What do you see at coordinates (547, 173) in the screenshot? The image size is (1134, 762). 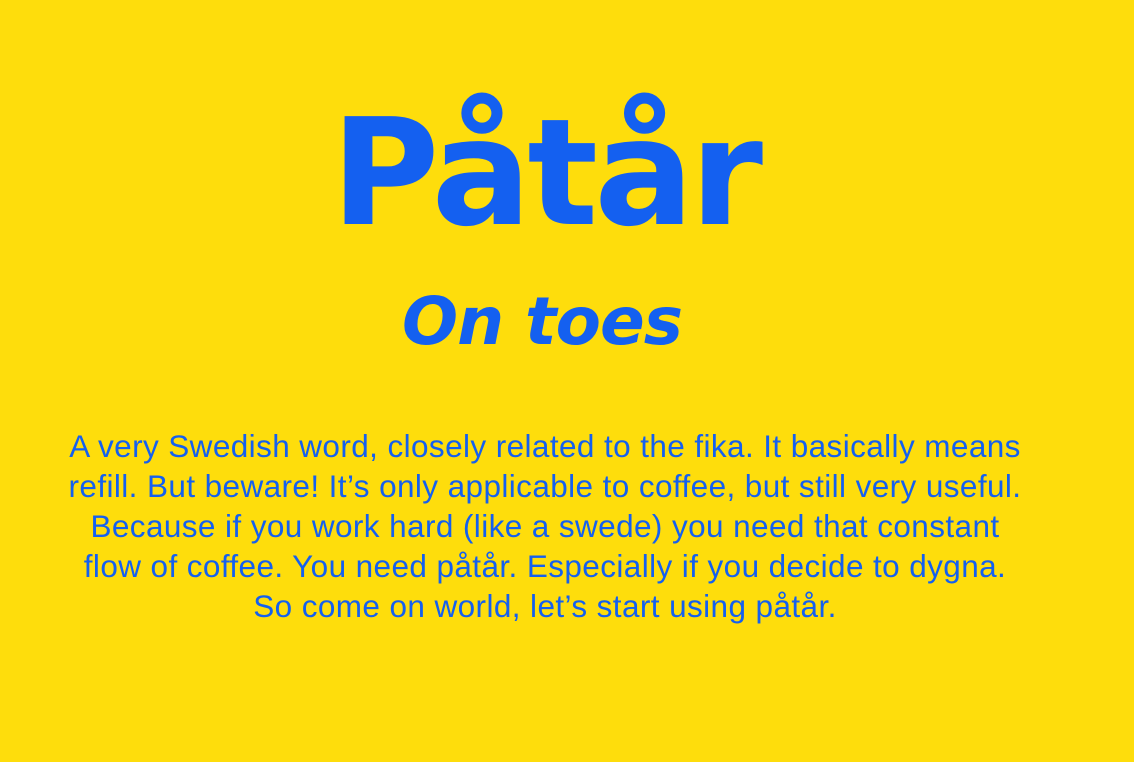 I see `swedish-word-title: Påtår` at bounding box center [547, 173].